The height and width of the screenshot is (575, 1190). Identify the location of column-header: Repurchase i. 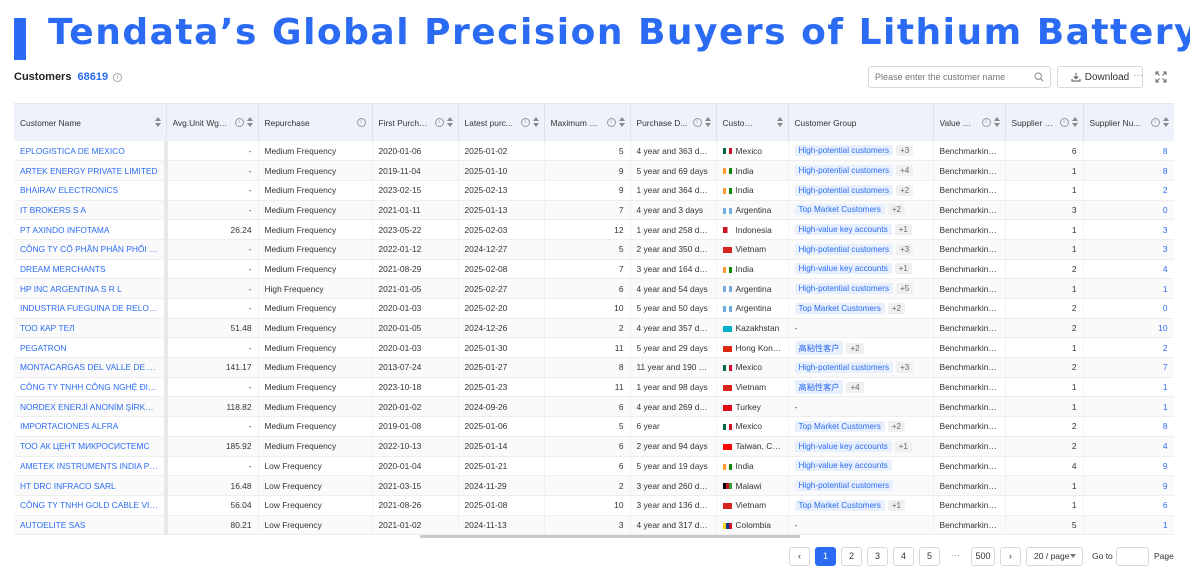
(315, 122).